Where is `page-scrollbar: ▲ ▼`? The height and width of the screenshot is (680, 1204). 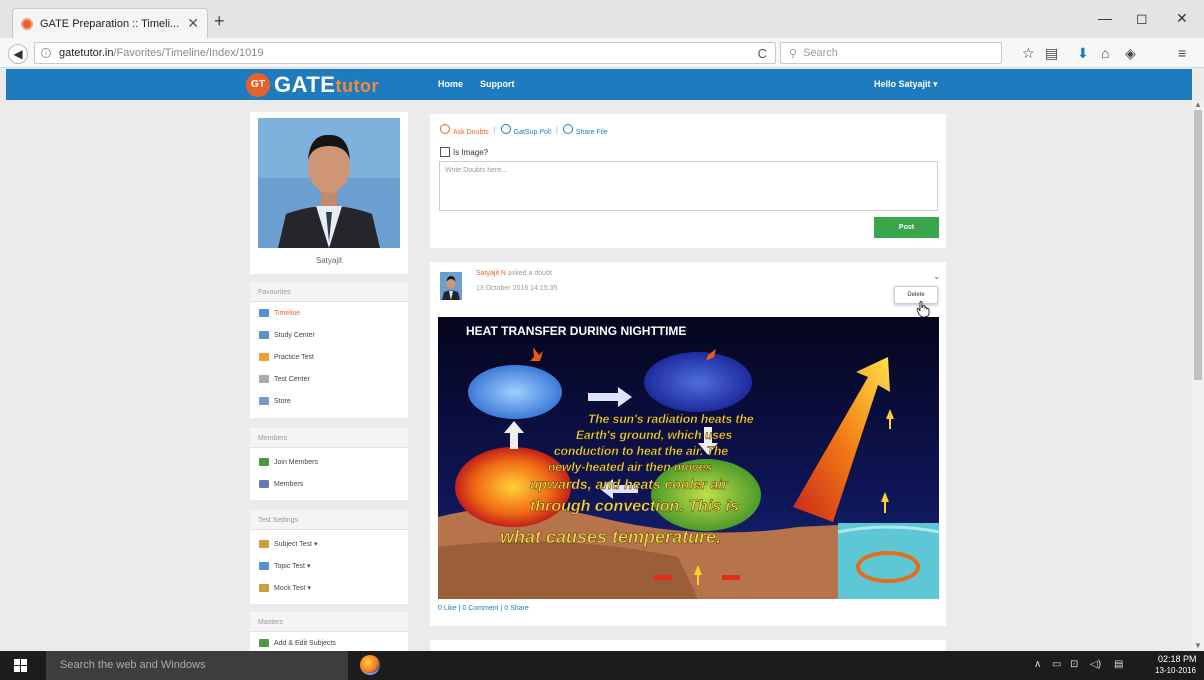
page-scrollbar: ▲ ▼ is located at coordinates (1198, 375).